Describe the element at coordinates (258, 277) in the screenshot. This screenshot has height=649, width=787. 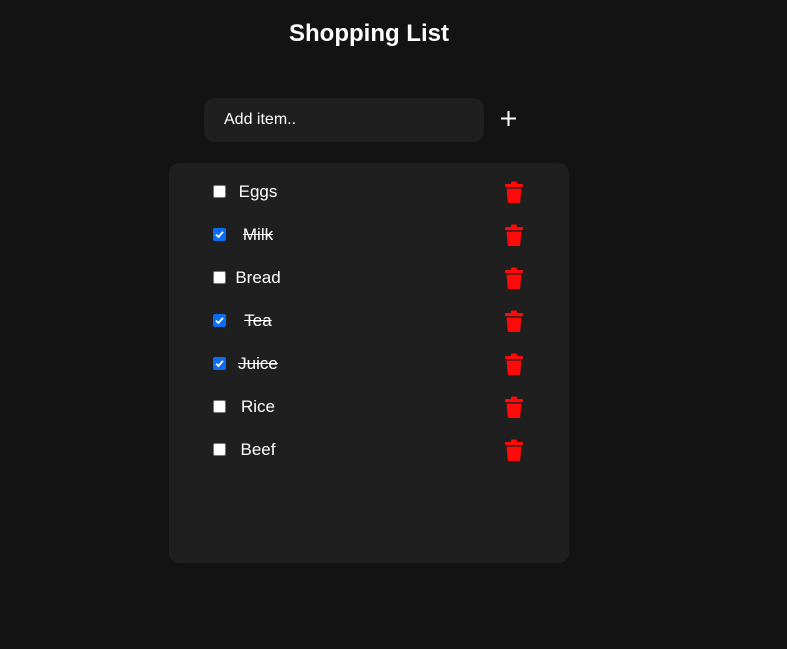
I see `item-label: Bread` at that location.